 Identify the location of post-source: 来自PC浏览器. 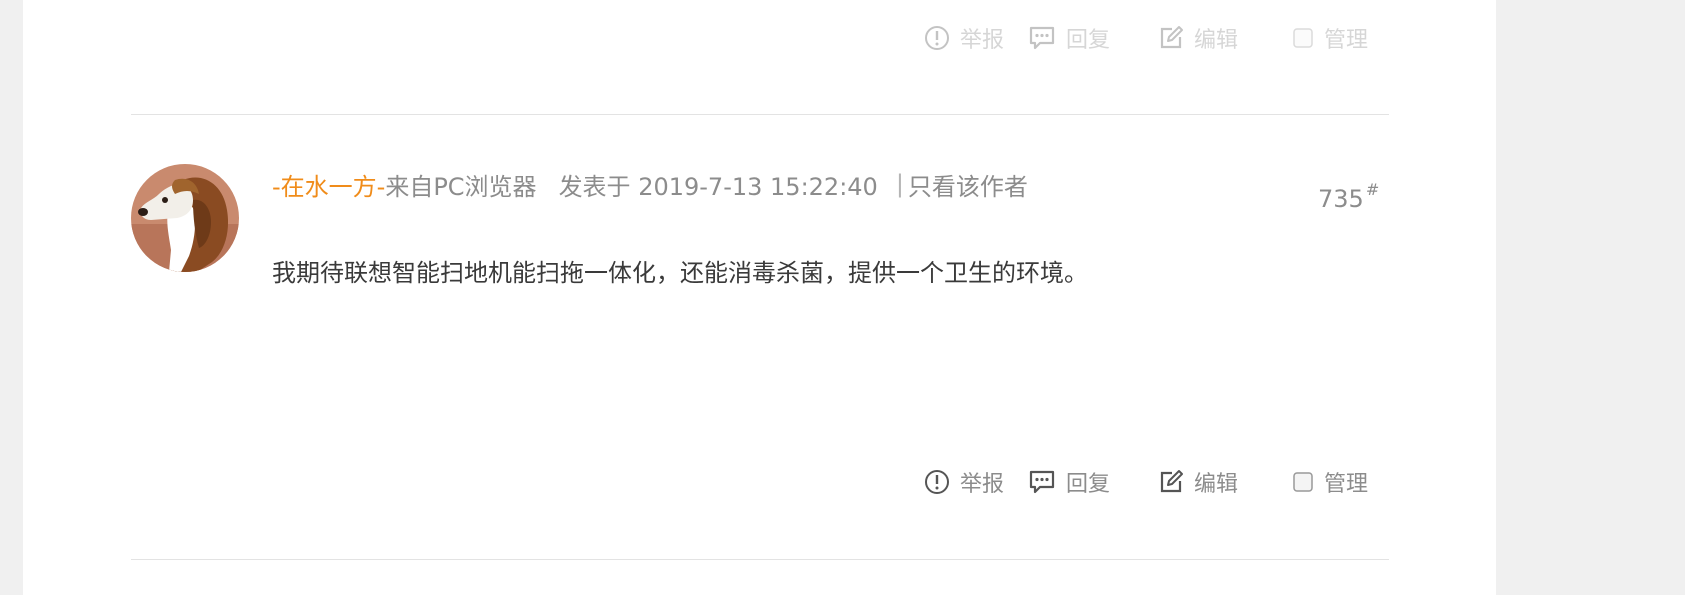
(461, 186).